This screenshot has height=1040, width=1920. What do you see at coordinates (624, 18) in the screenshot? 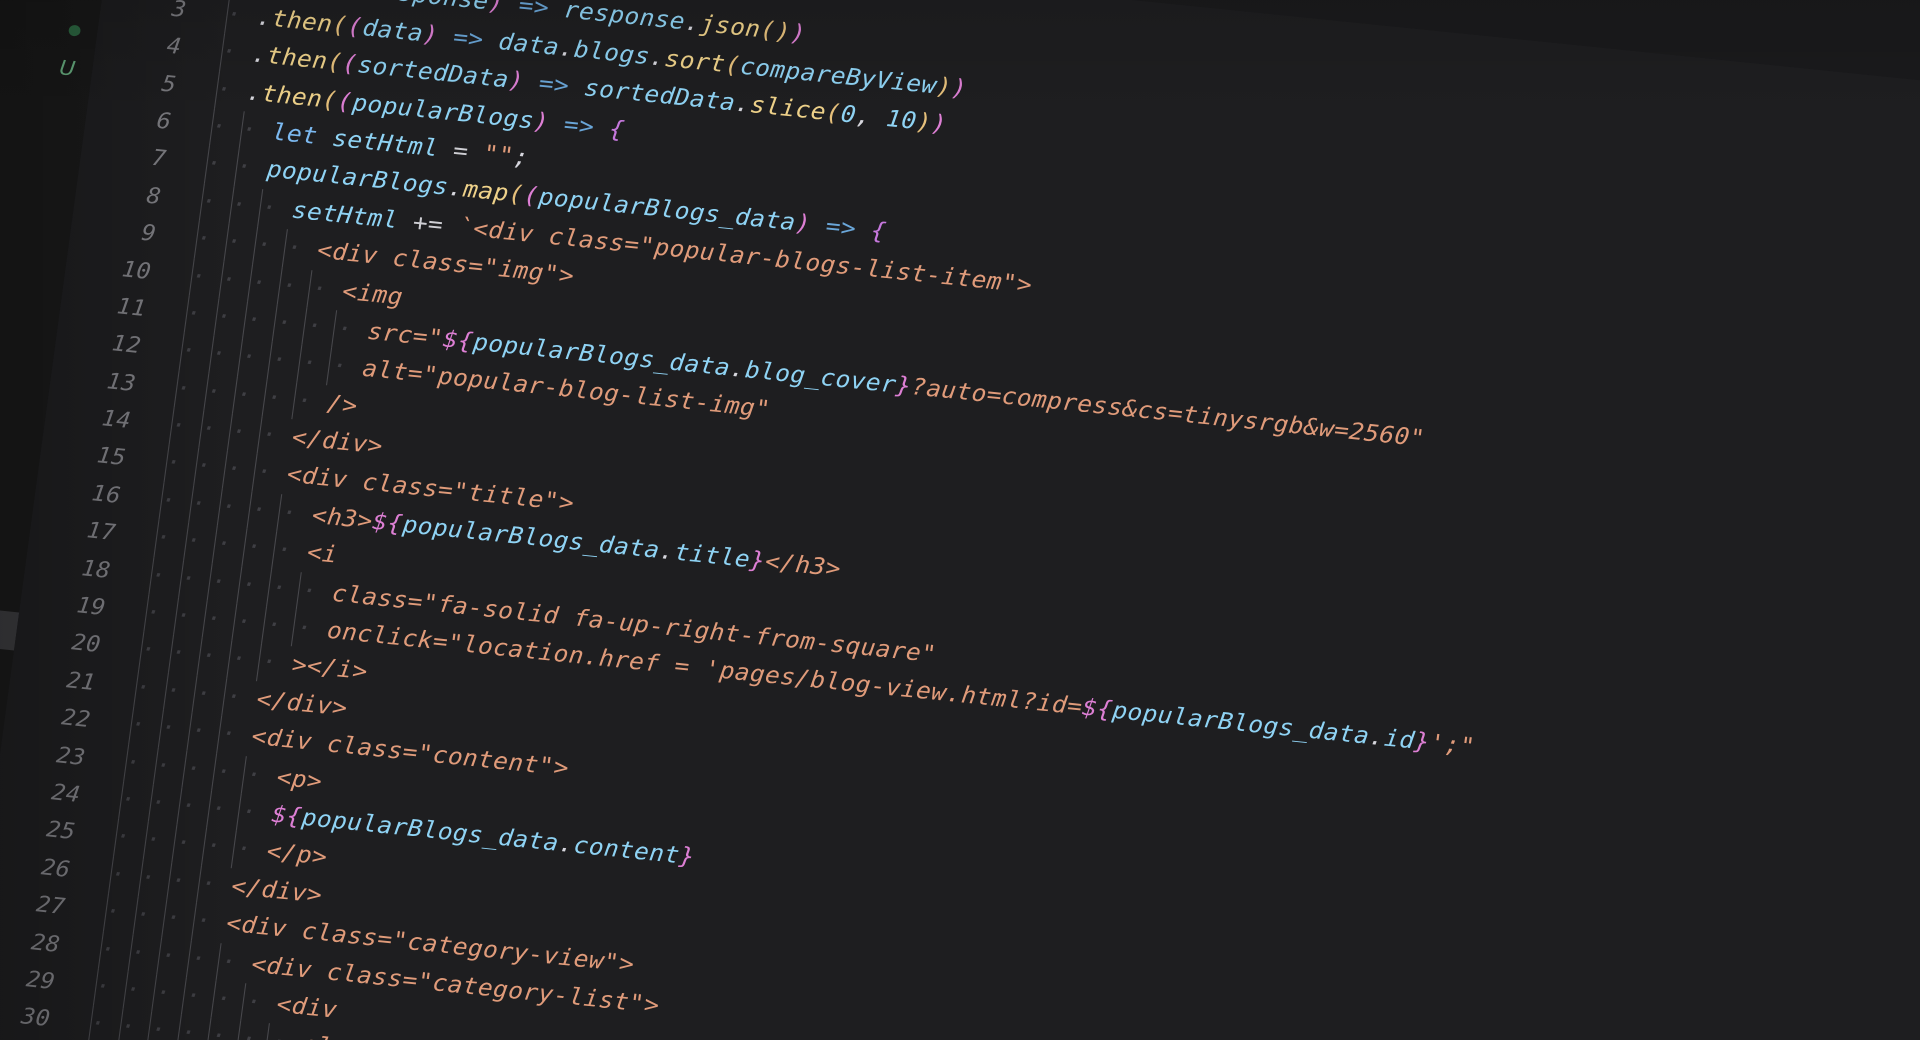
I see `code-token: response` at bounding box center [624, 18].